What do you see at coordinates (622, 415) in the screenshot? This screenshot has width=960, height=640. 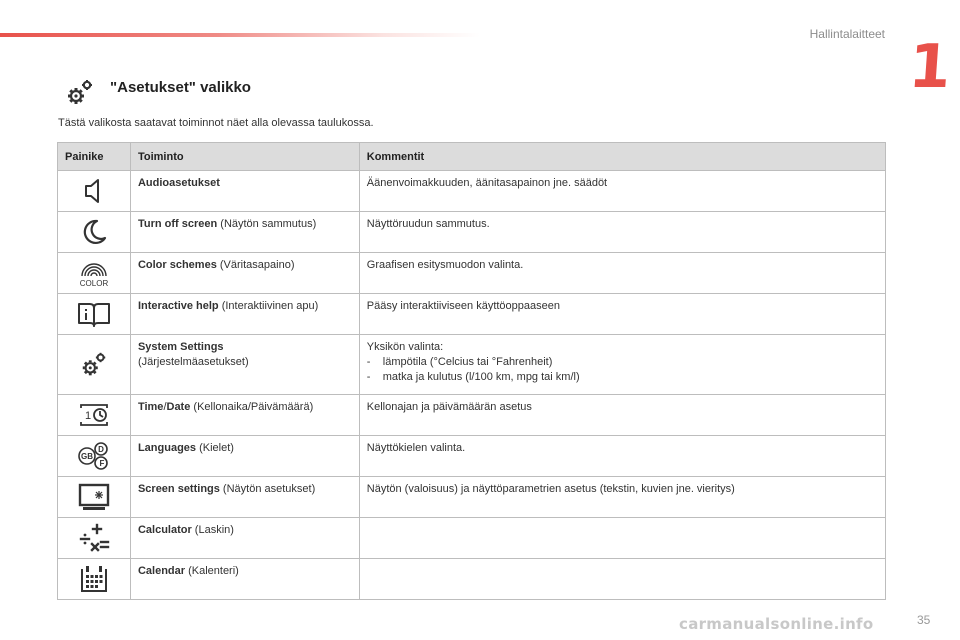 I see `comment-cell: Kellonajan ja päivämäärän asetus` at bounding box center [622, 415].